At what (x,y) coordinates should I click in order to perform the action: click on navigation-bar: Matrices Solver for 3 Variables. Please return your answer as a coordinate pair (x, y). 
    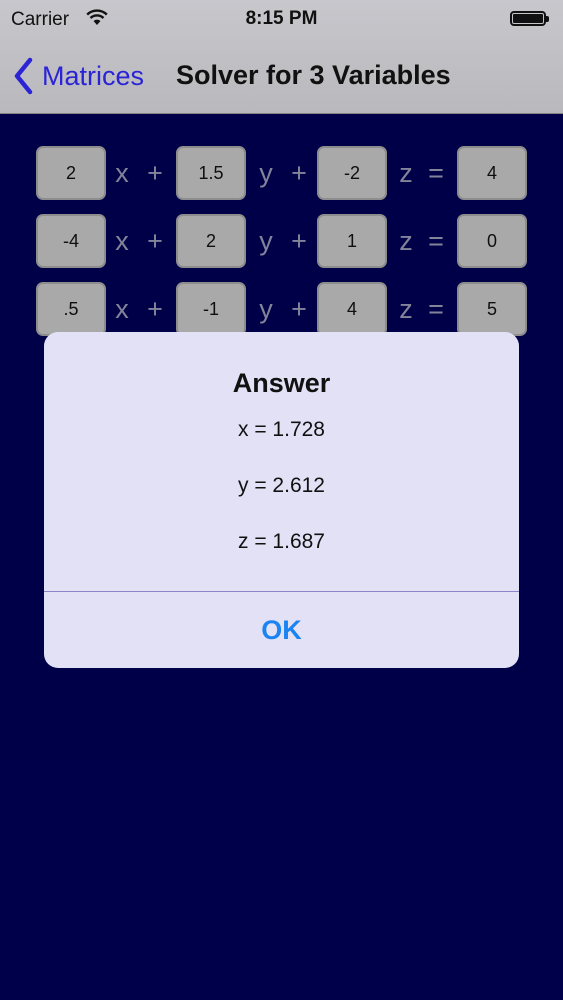
    Looking at the image, I should click on (281, 77).